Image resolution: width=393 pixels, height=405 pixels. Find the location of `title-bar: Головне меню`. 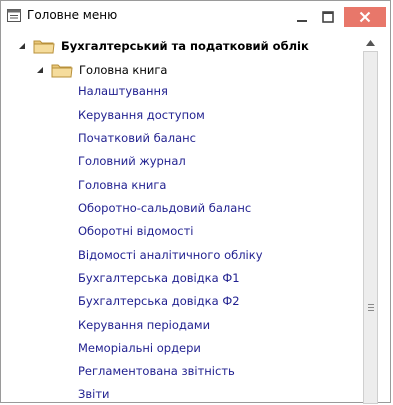

title-bar: Головне меню is located at coordinates (195, 16).